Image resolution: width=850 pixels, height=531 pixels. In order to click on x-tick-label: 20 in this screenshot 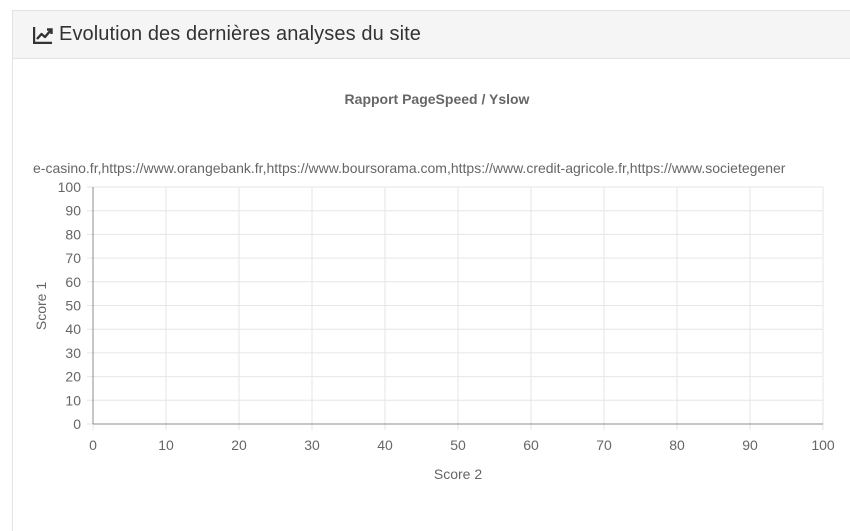, I will do `click(239, 445)`.